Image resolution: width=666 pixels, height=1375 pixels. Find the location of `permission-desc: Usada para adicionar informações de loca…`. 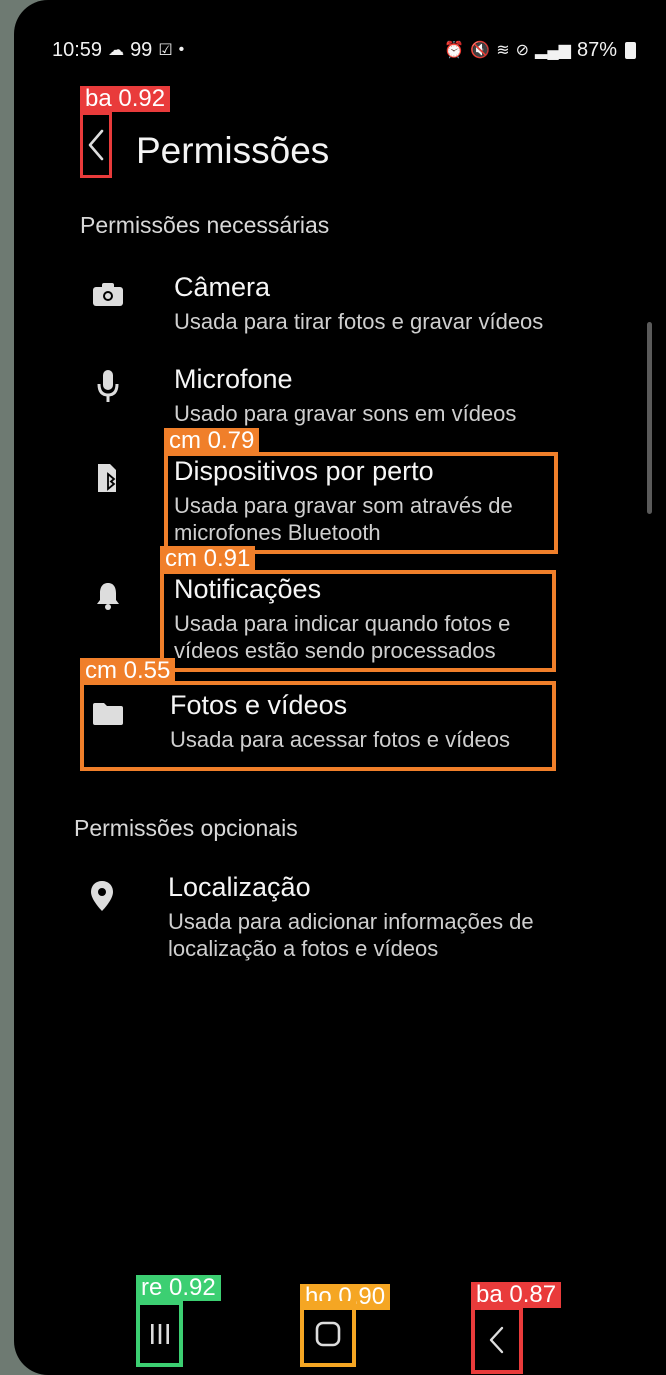

permission-desc: Usada para adicionar informações de loca… is located at coordinates (351, 935).